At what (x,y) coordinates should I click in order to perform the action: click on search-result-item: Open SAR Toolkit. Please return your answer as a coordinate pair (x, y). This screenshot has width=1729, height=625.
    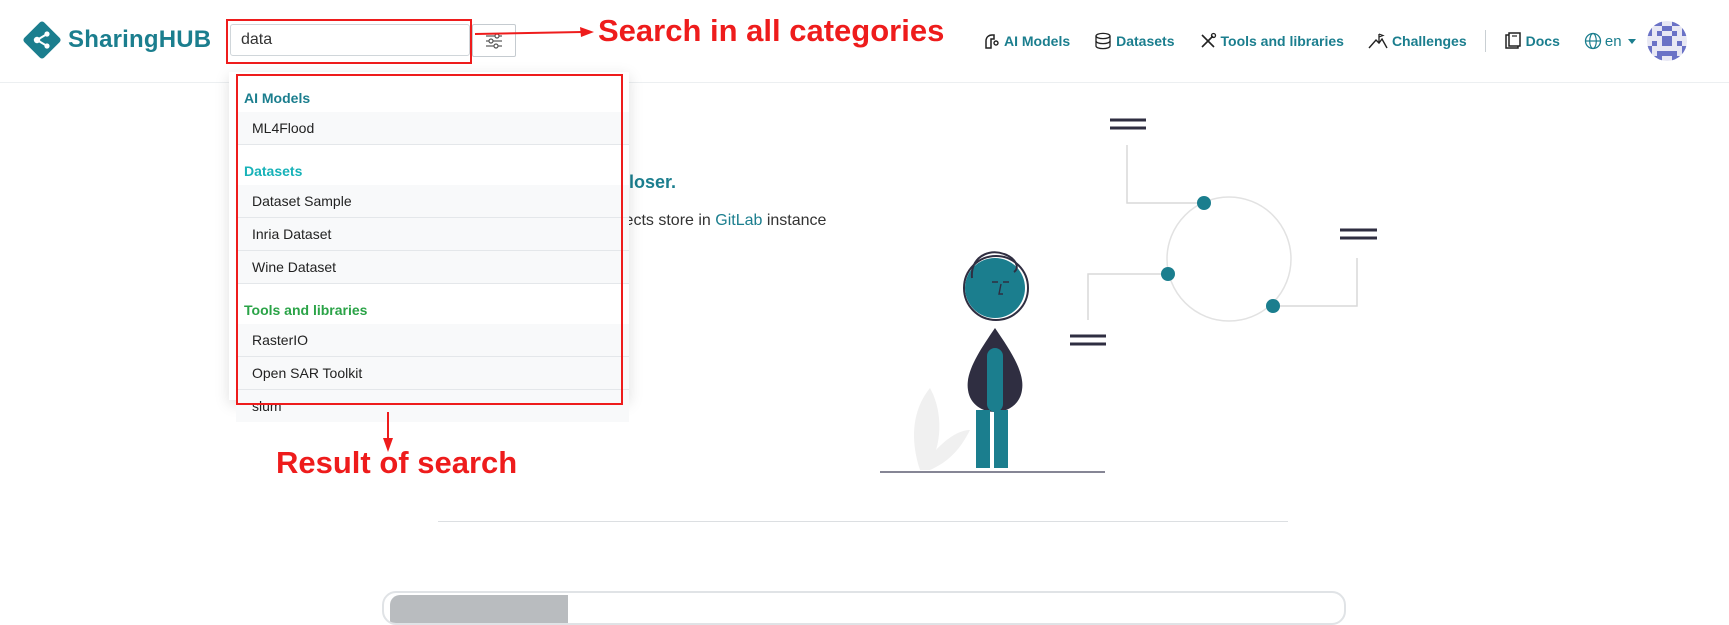
    Looking at the image, I should click on (432, 373).